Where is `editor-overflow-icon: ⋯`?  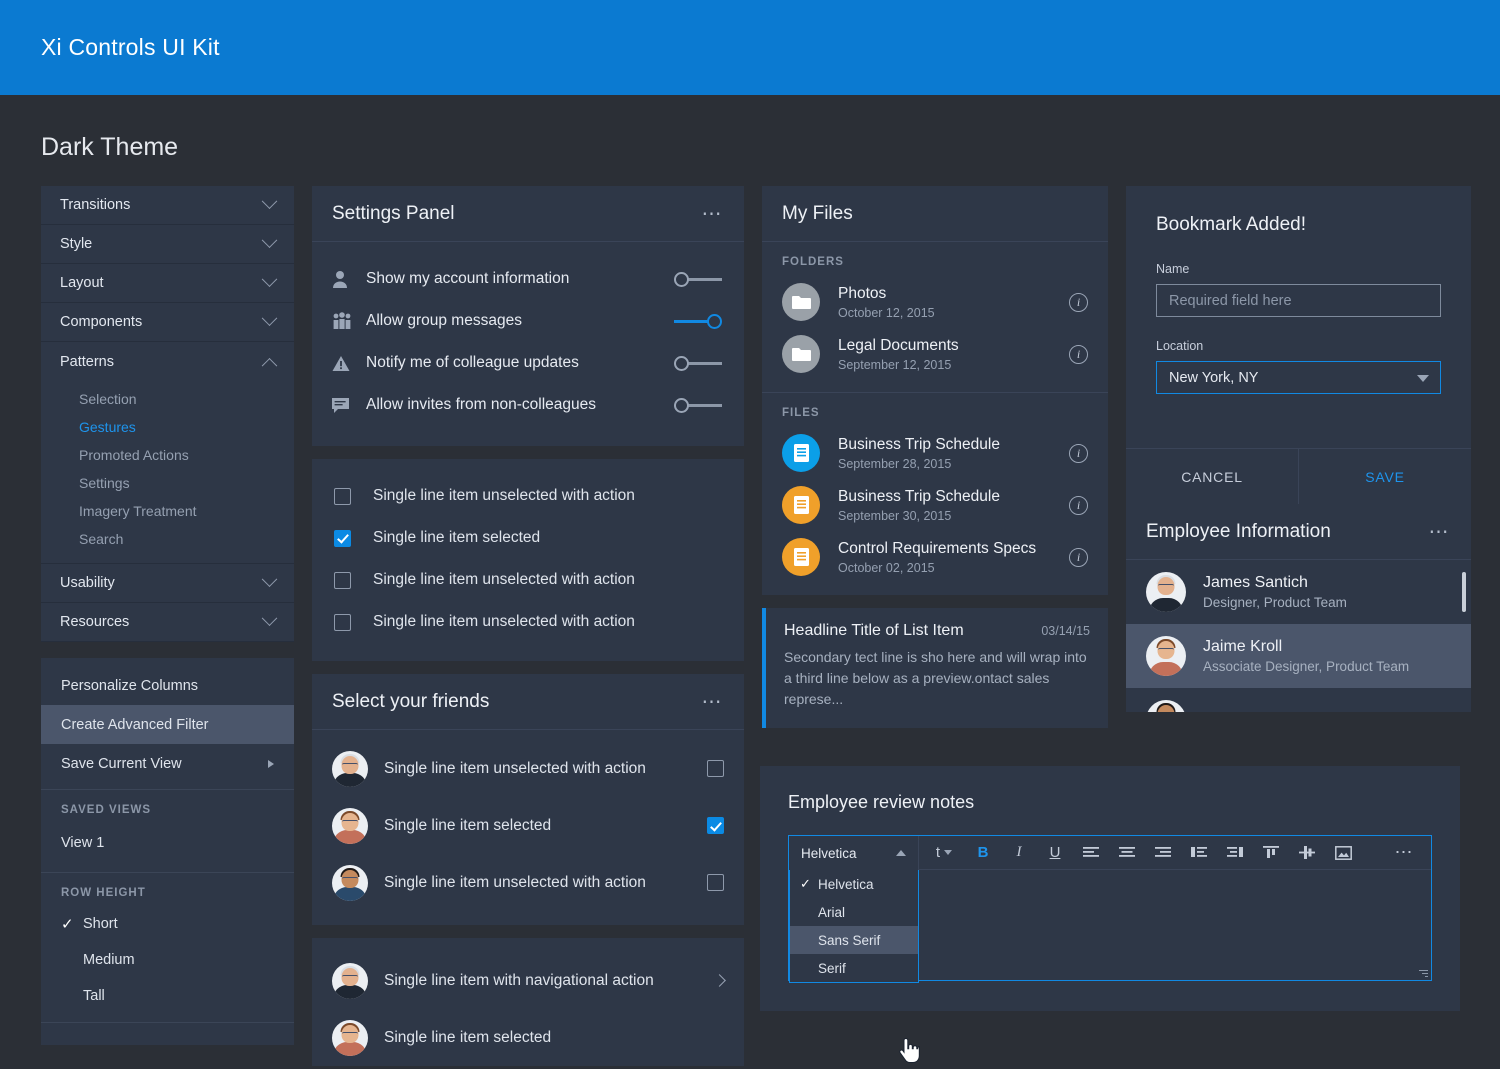
editor-overflow-icon: ⋯ is located at coordinates (1411, 852).